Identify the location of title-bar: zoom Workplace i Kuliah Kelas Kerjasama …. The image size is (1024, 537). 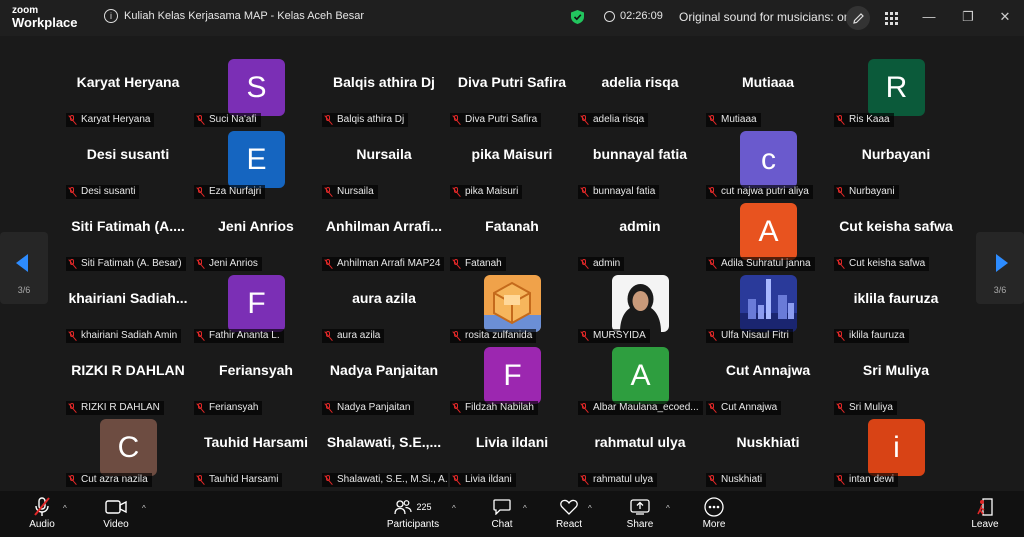
(512, 18).